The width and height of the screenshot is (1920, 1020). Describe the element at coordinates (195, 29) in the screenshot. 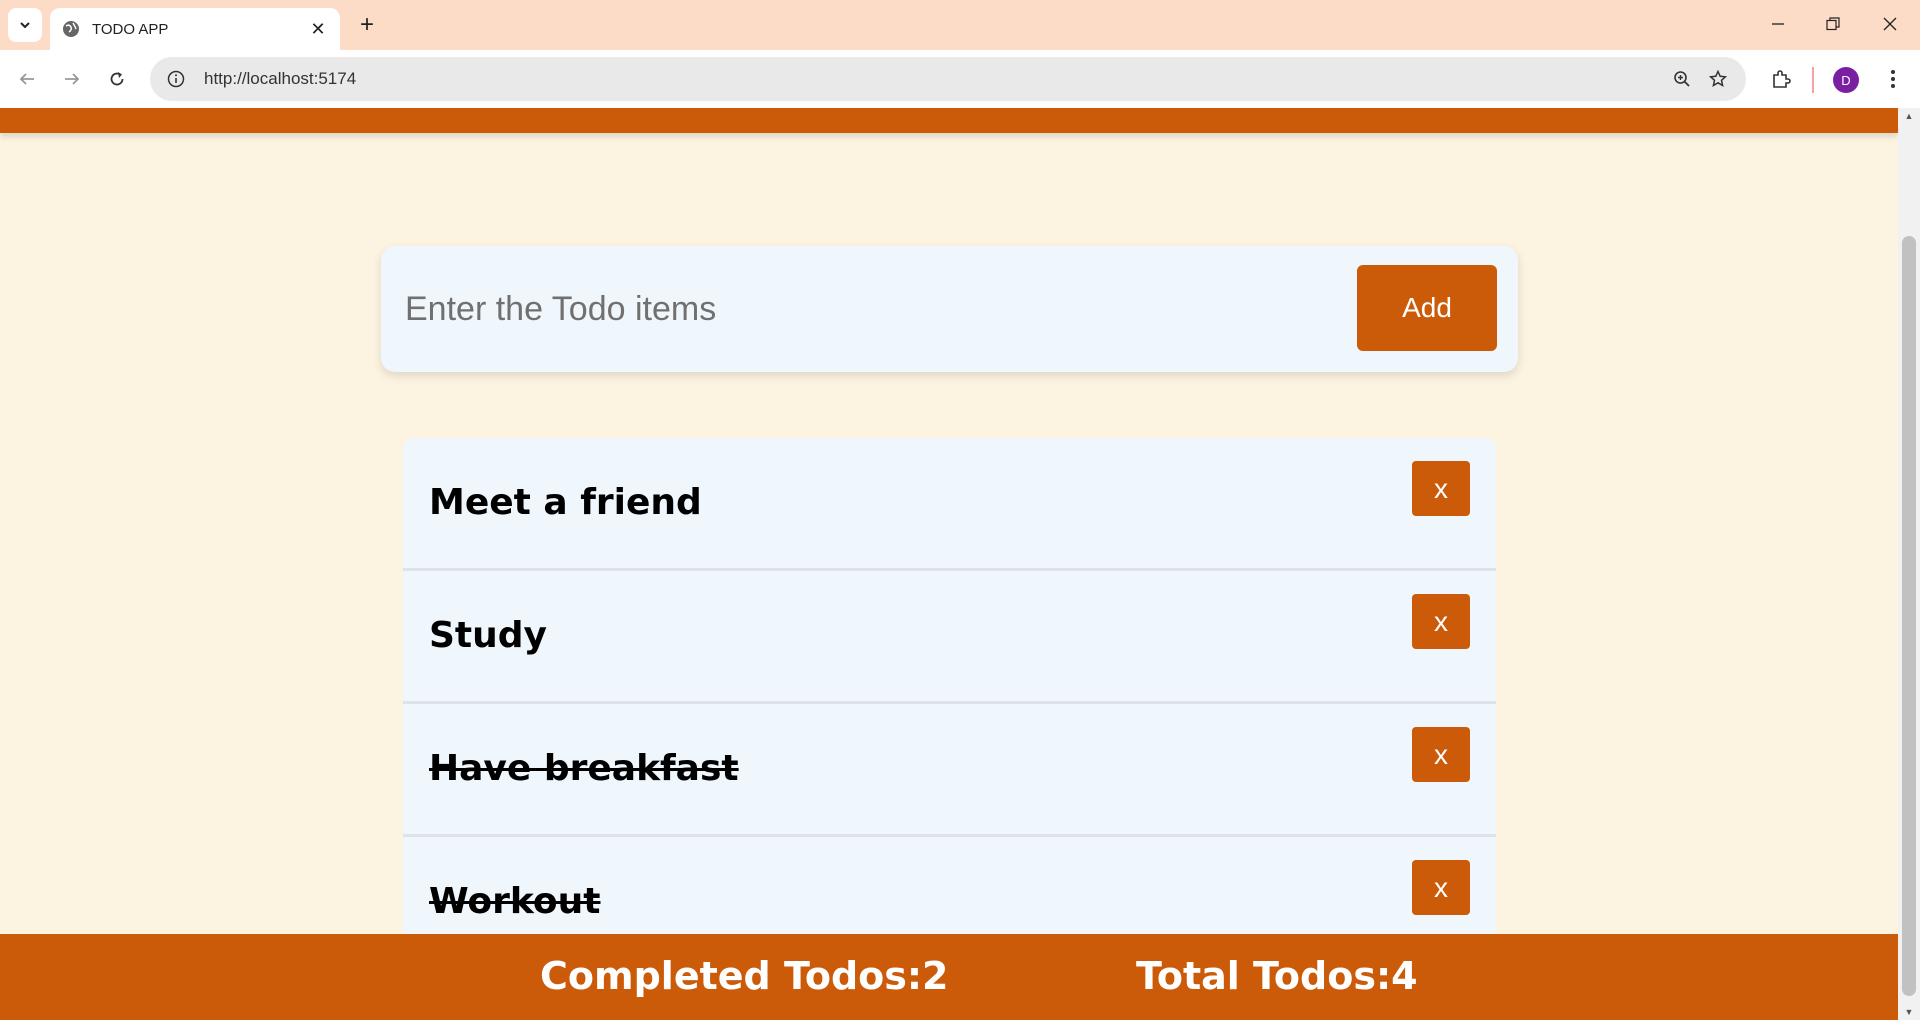

I see `browser-tab: TODO APP ✕` at that location.